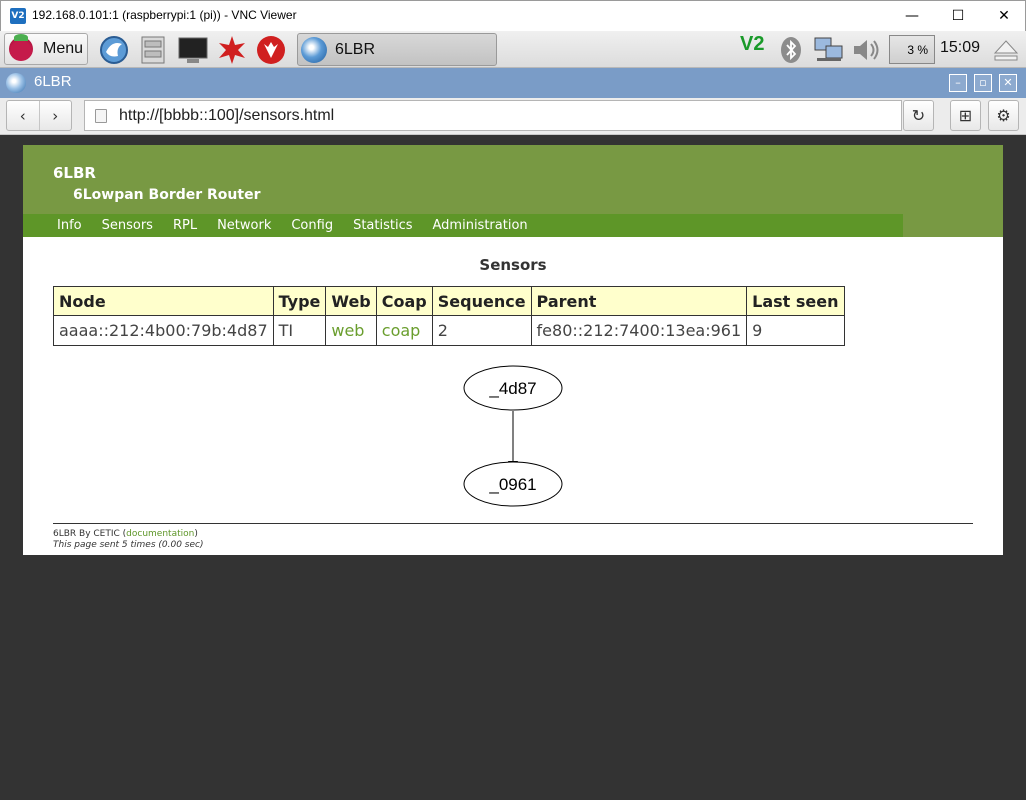  I want to click on graph-node-label: _4d87, so click(512, 388).